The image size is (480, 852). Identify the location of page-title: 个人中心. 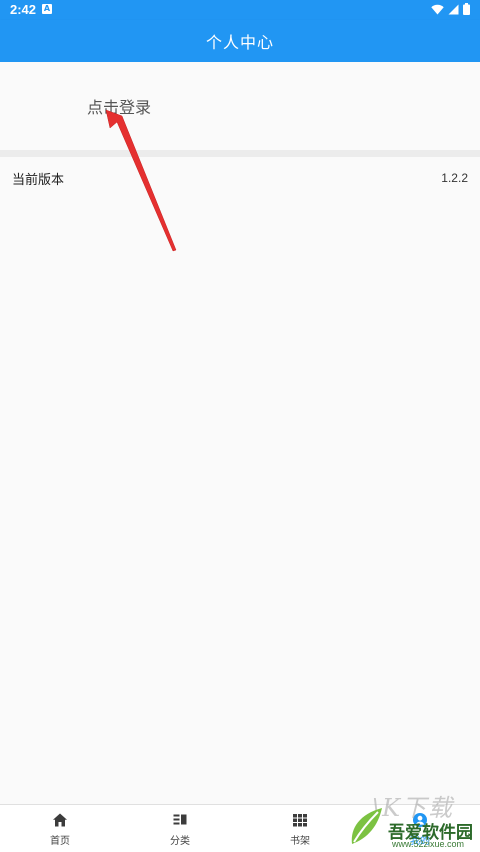
(239, 42).